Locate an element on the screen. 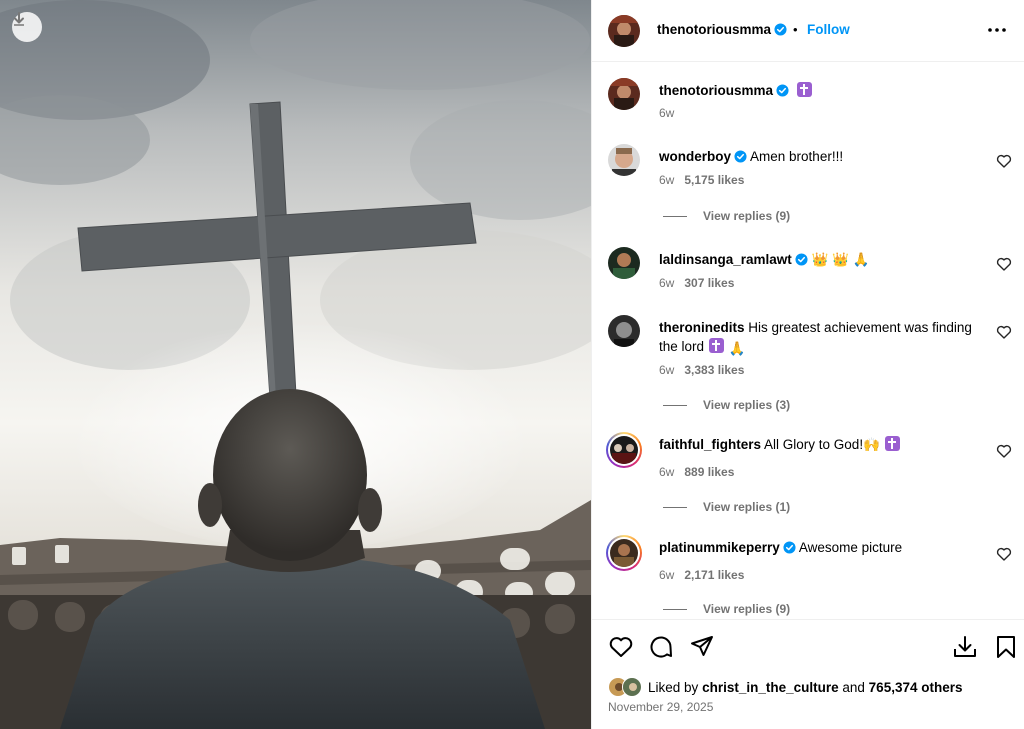 The image size is (1024, 729). comment-meta: 6w 889 likes is located at coordinates (696, 472).